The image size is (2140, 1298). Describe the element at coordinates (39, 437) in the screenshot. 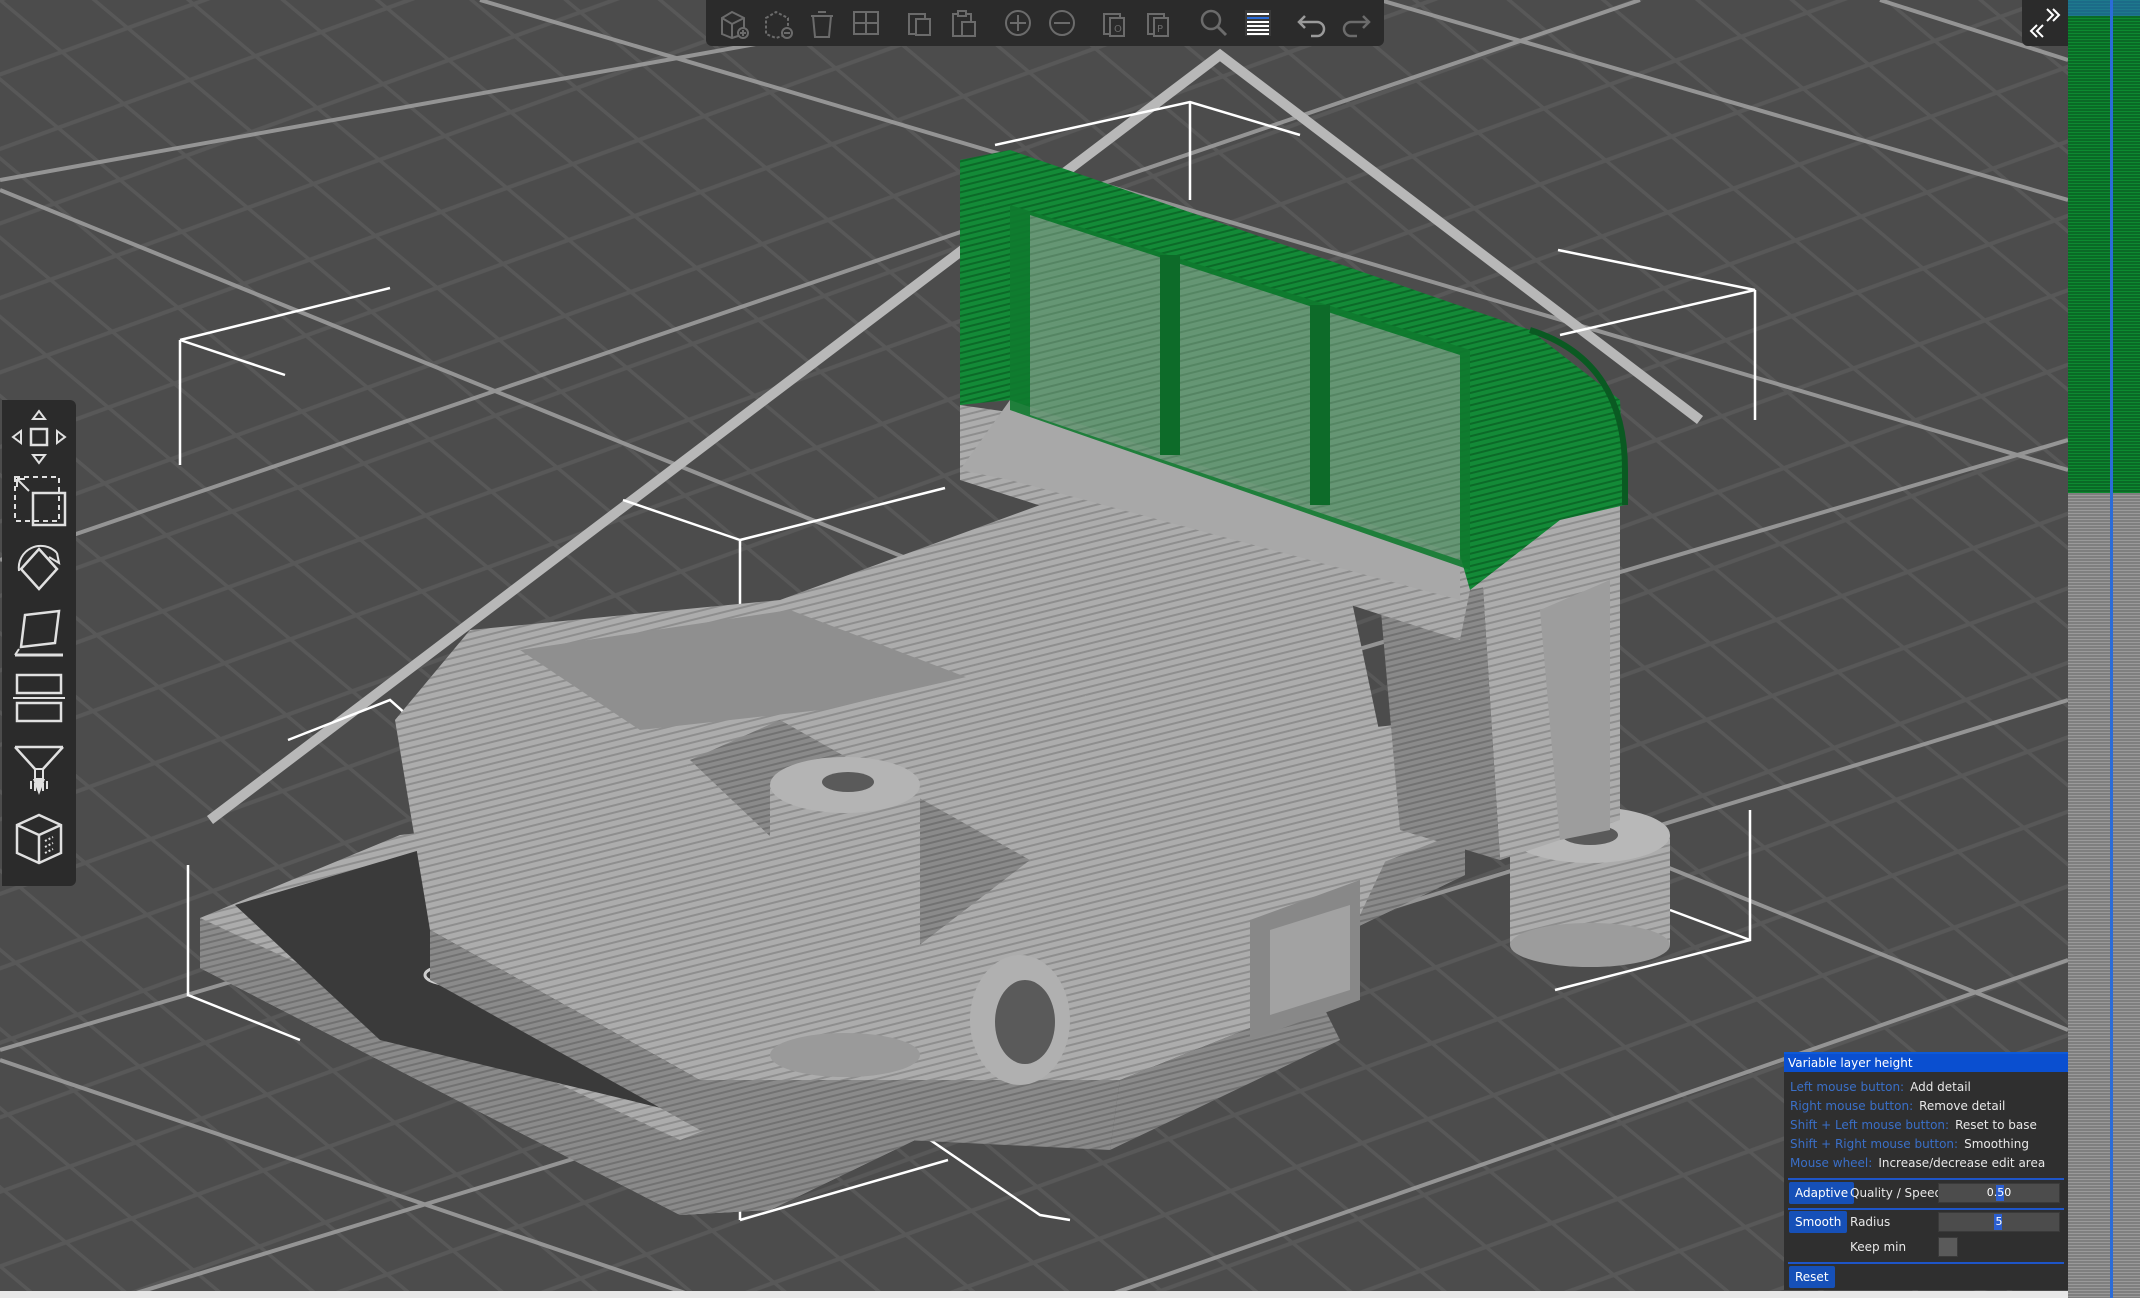

I see `move-icon` at that location.